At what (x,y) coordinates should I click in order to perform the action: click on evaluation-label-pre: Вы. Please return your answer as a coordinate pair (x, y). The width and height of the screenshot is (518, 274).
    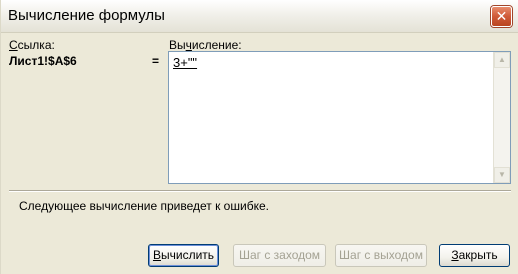
    Looking at the image, I should click on (177, 45).